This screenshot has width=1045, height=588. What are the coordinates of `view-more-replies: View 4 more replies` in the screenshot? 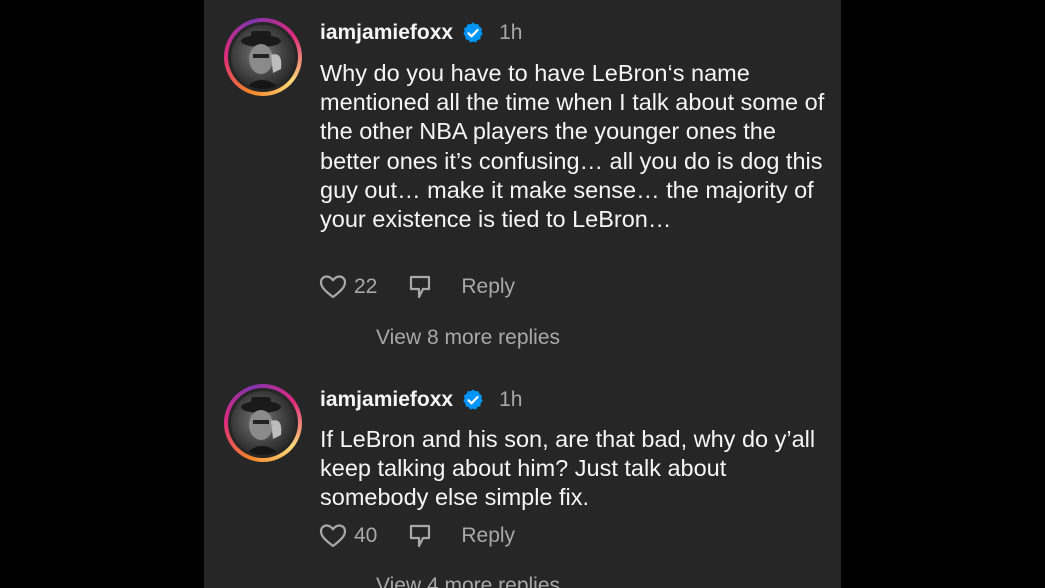 It's located at (468, 581).